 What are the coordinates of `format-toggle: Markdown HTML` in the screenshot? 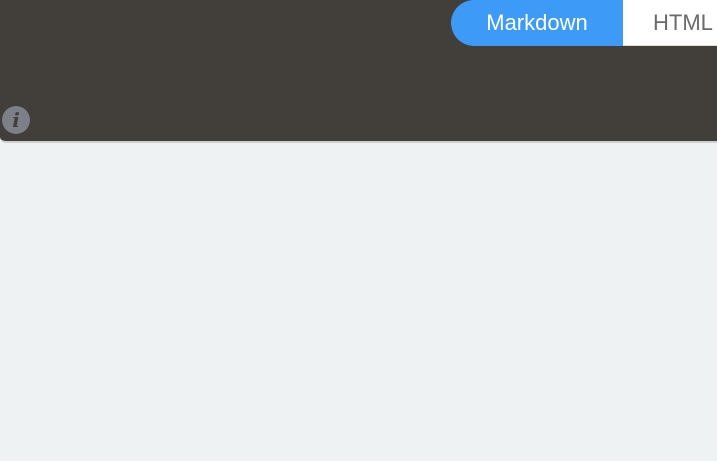 It's located at (584, 23).